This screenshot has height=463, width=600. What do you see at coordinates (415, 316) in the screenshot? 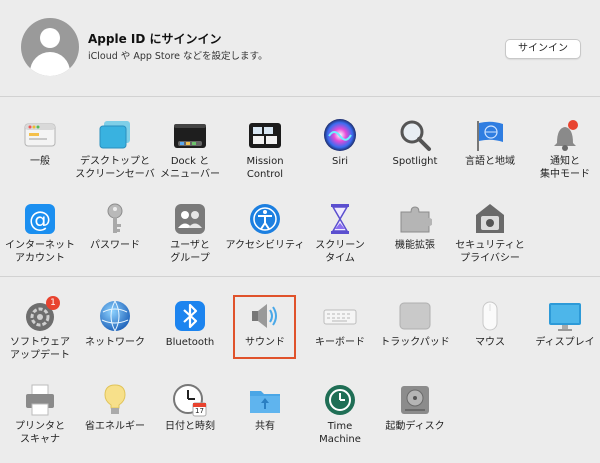
I see `trackpad-icon` at bounding box center [415, 316].